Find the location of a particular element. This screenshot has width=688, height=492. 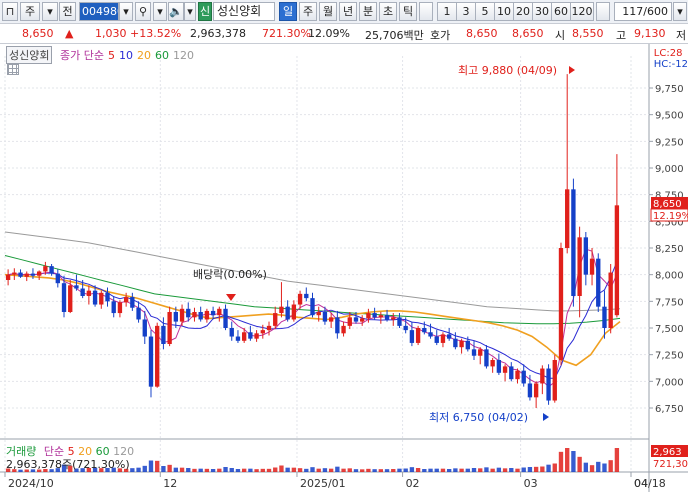

interval-10-button: 10 is located at coordinates (503, 11).